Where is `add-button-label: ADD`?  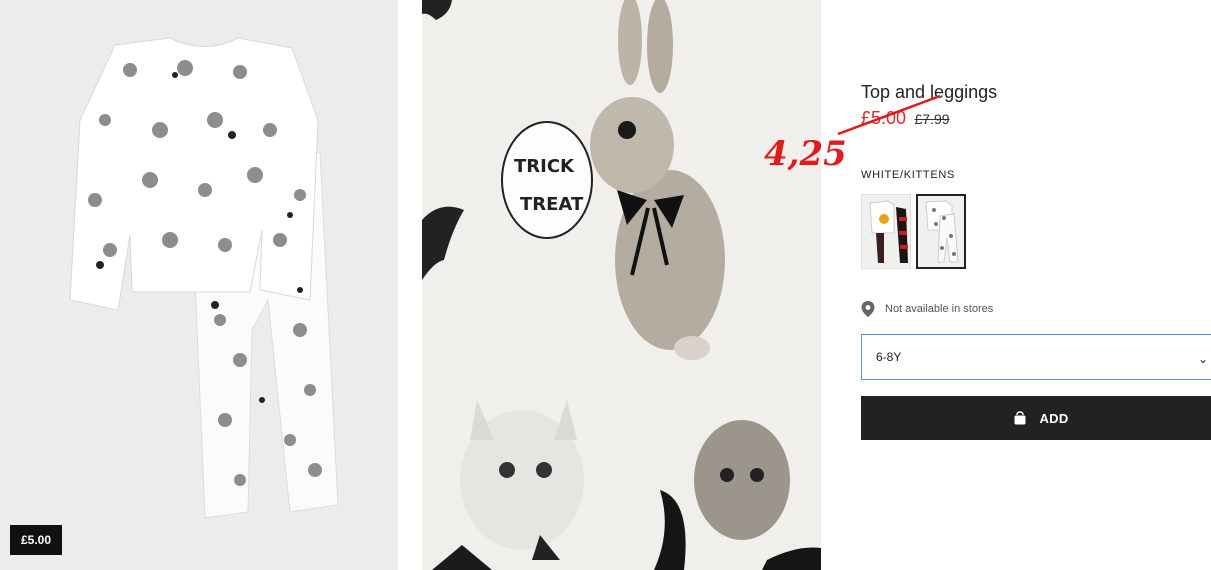
add-button-label: ADD is located at coordinates (1054, 418).